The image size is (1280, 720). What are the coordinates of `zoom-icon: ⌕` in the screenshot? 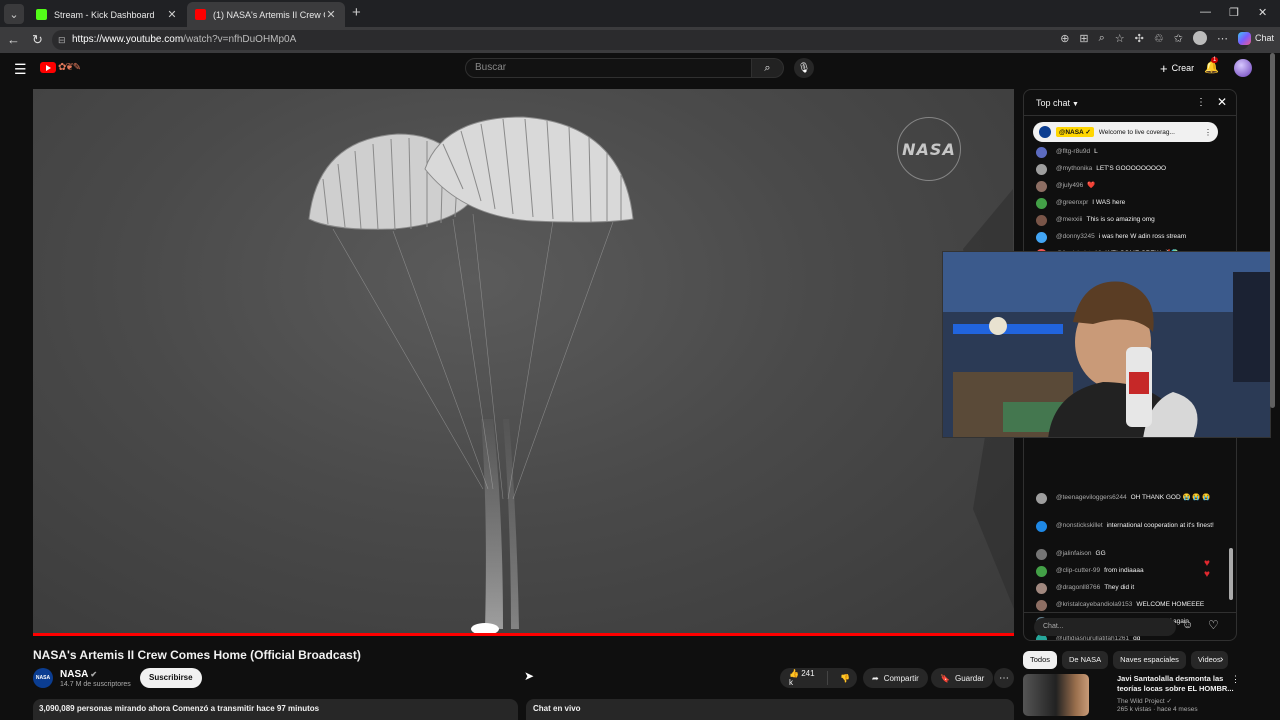 It's located at (1102, 38).